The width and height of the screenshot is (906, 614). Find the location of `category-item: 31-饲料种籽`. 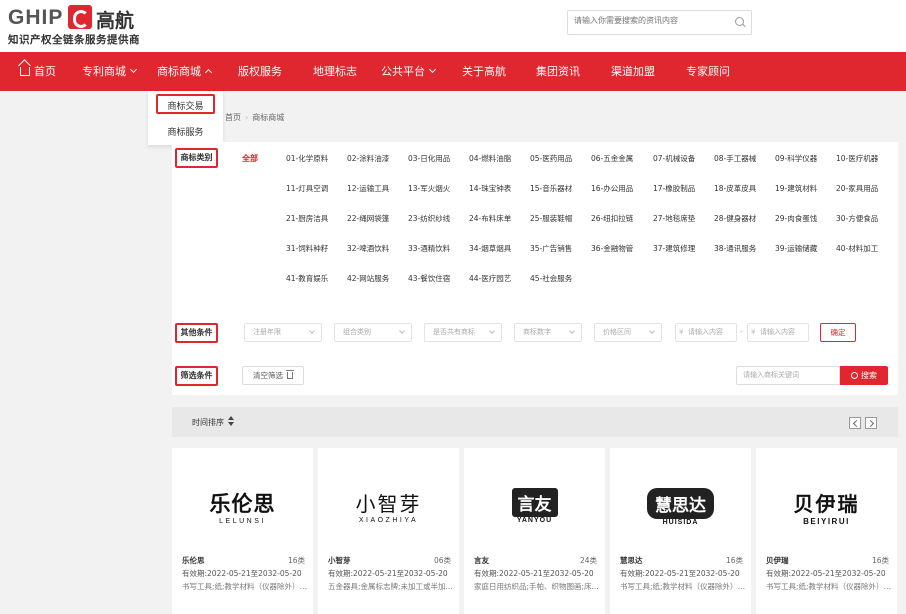

category-item: 31-饲料种籽 is located at coordinates (307, 248).